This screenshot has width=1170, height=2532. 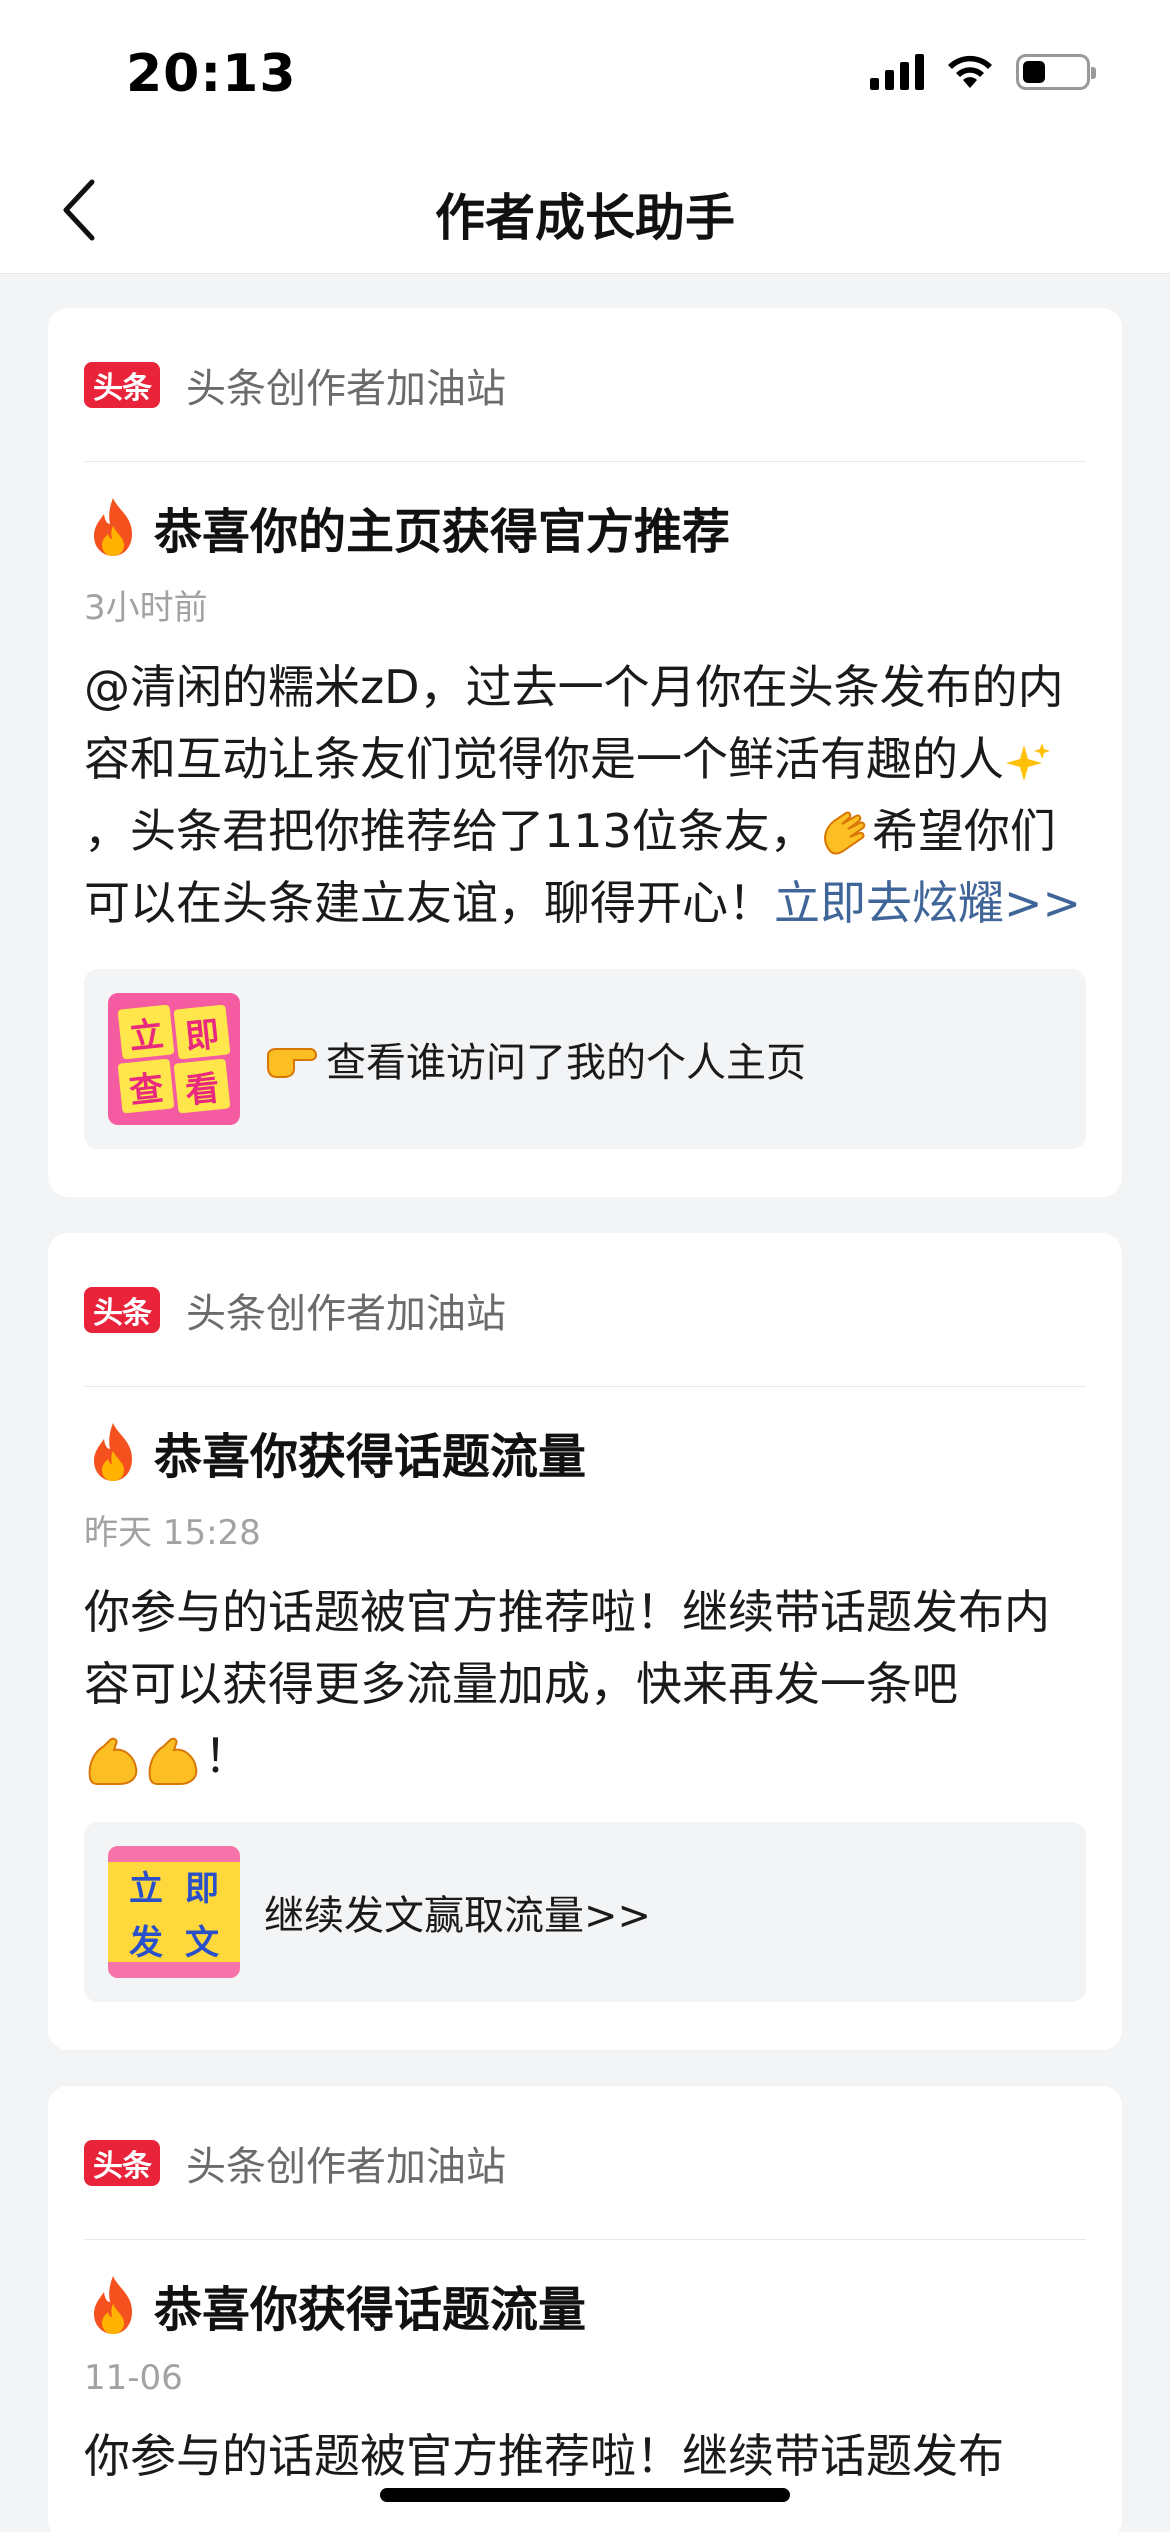 What do you see at coordinates (970, 71) in the screenshot?
I see `wifi-icon` at bounding box center [970, 71].